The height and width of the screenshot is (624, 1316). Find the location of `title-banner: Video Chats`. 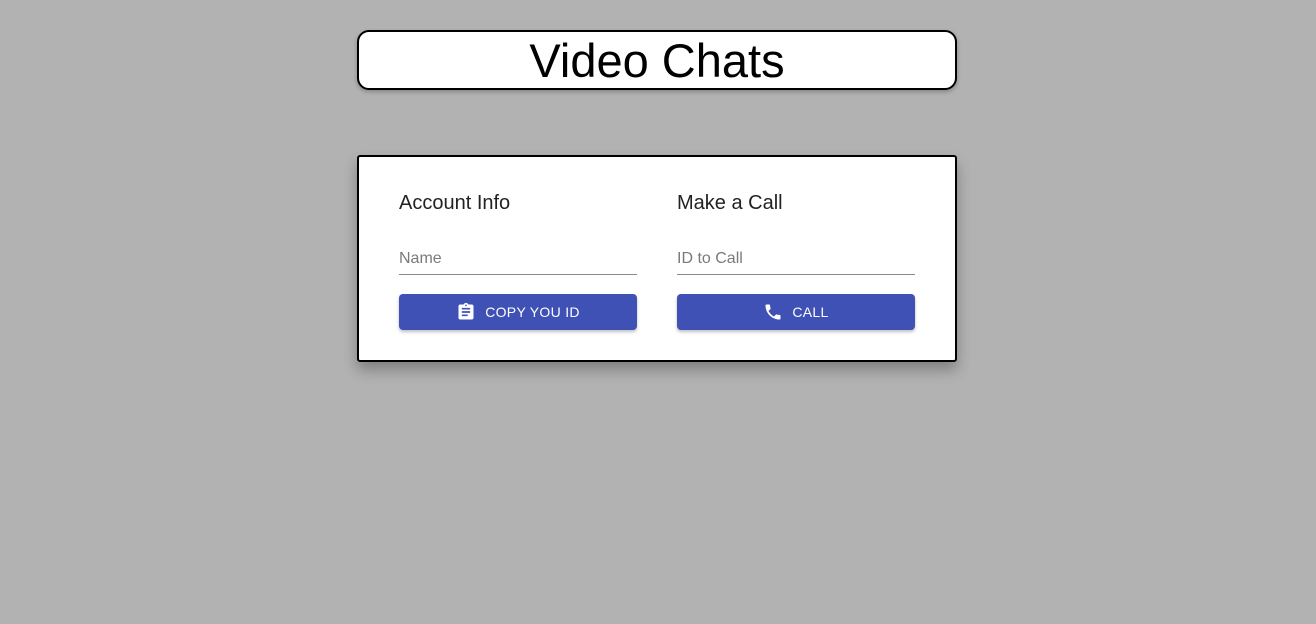

title-banner: Video Chats is located at coordinates (657, 60).